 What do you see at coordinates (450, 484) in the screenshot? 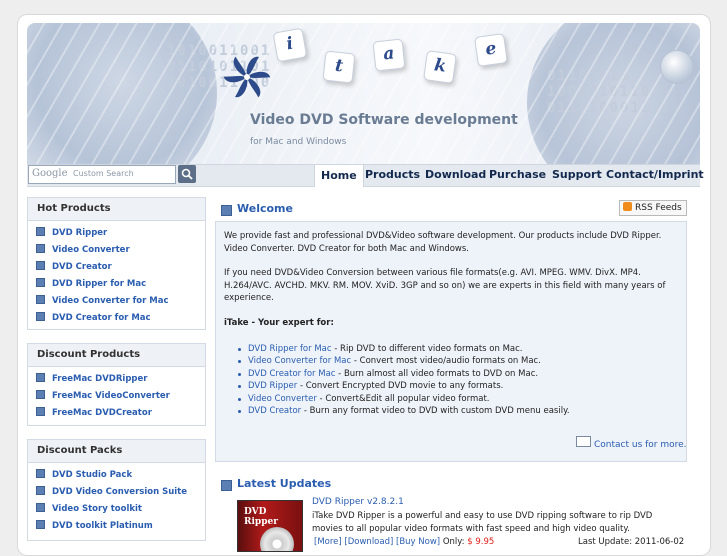
I see `updates-header: Latest Updates` at bounding box center [450, 484].